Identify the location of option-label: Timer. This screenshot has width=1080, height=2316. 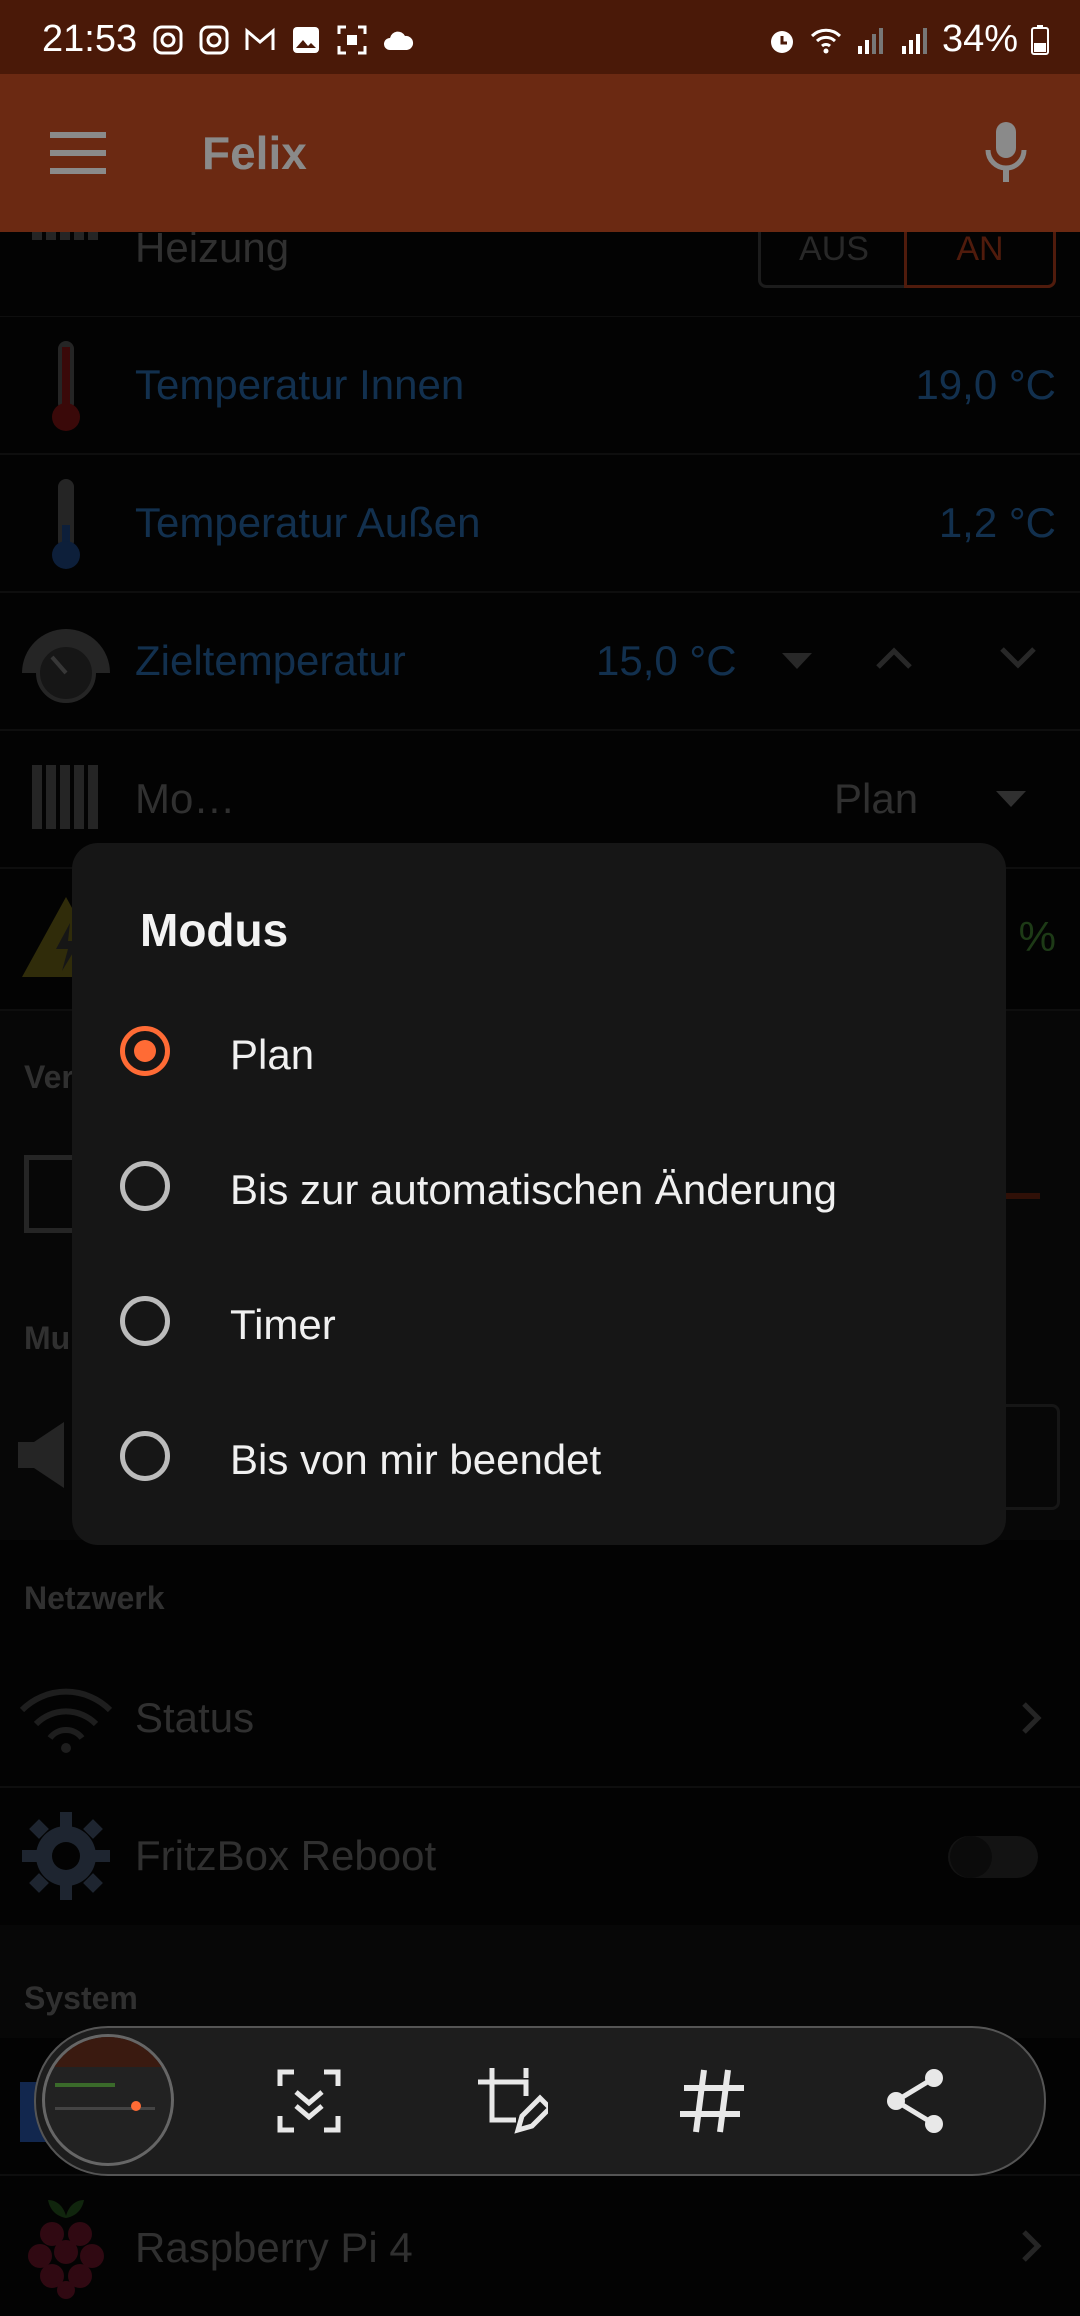
(283, 1324).